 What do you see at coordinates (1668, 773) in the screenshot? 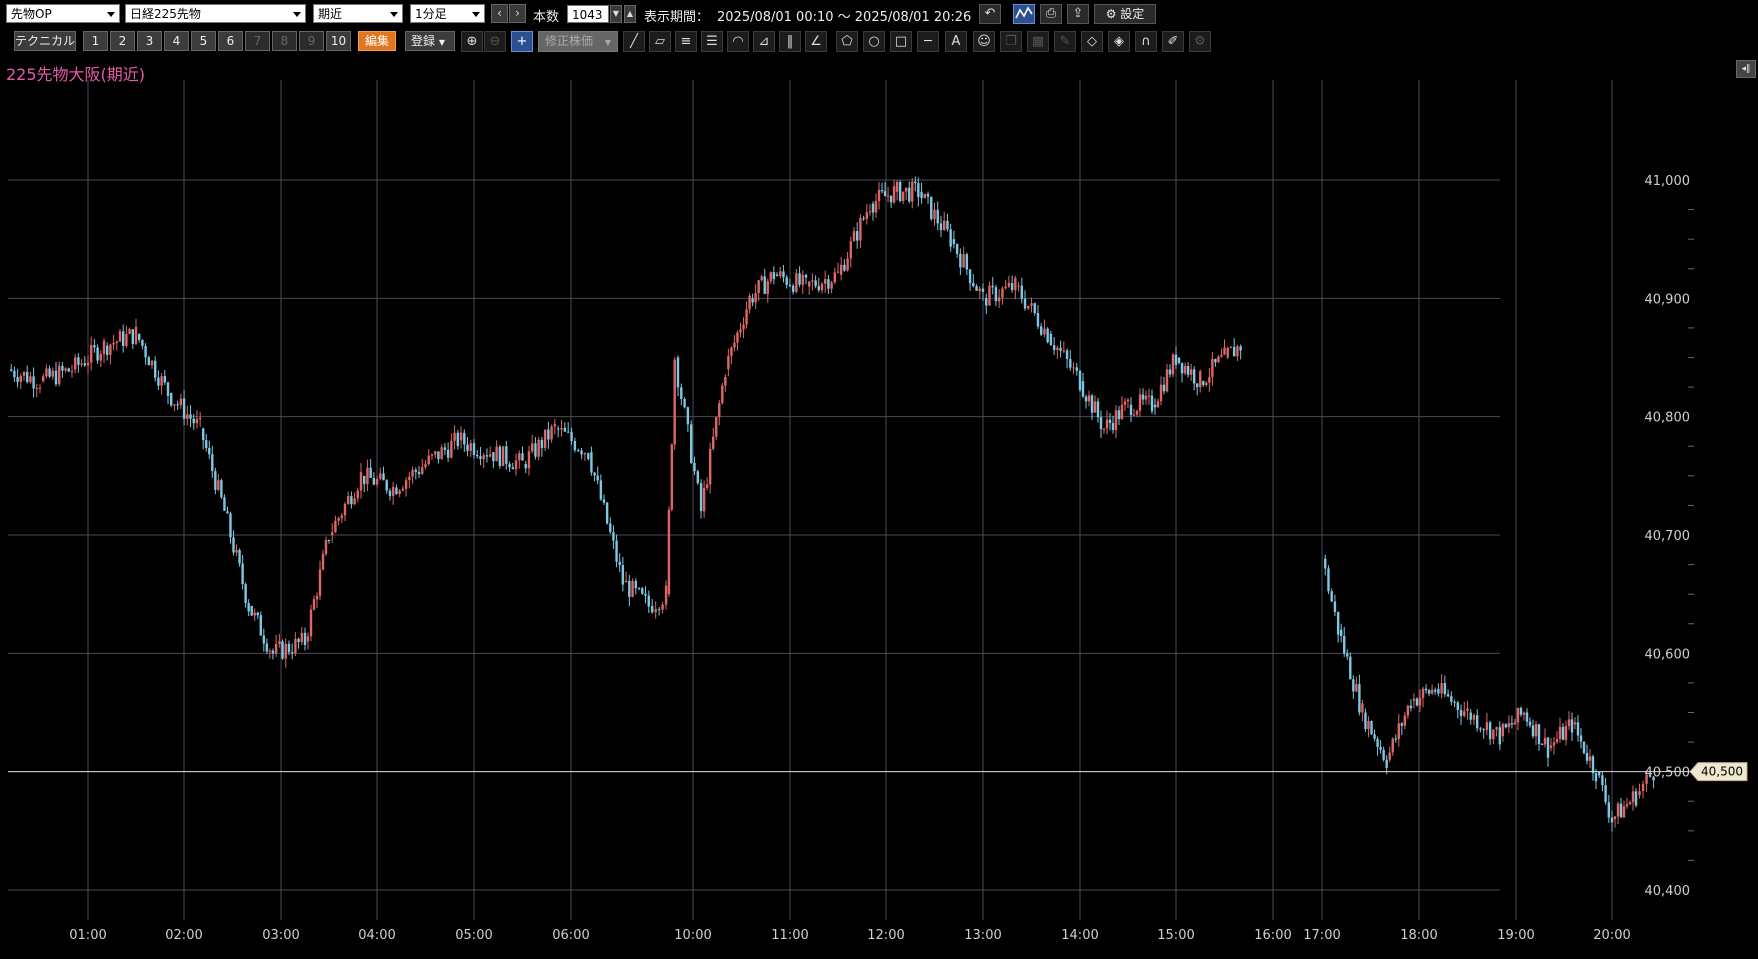
I see `y-tick-label: 40,500` at bounding box center [1668, 773].